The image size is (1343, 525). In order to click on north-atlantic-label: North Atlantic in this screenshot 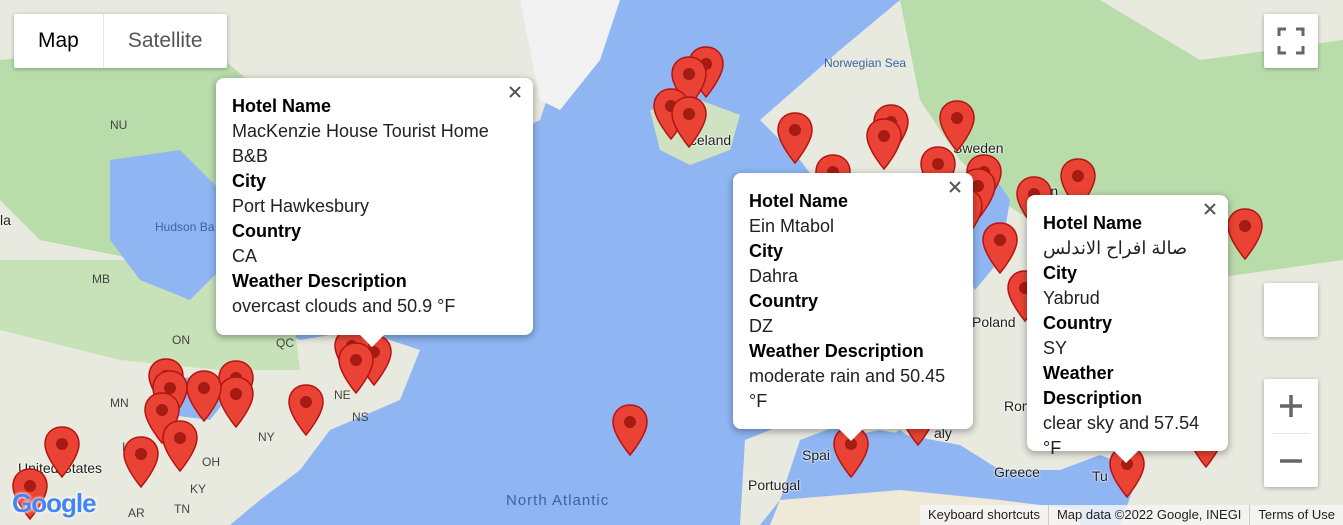, I will do `click(558, 500)`.